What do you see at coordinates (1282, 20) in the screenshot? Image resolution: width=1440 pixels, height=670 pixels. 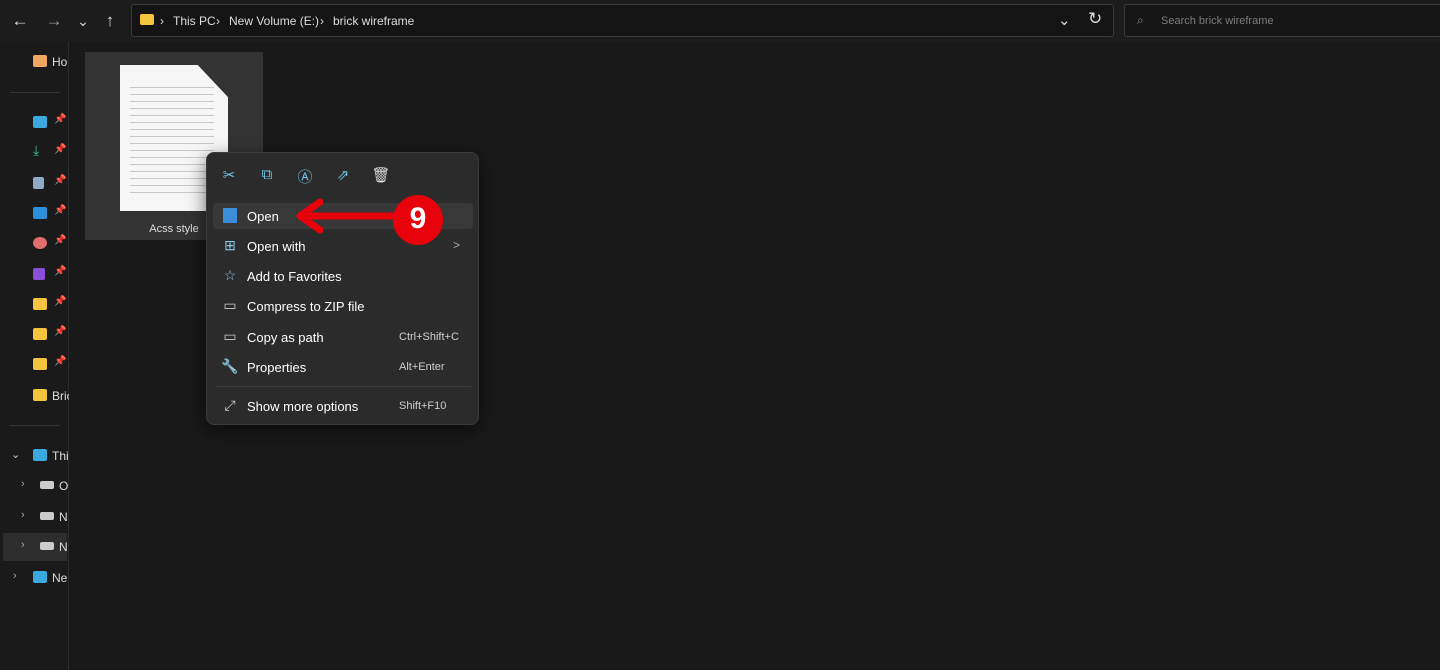 I see `search-input: ⌕ Search brick wireframe` at bounding box center [1282, 20].